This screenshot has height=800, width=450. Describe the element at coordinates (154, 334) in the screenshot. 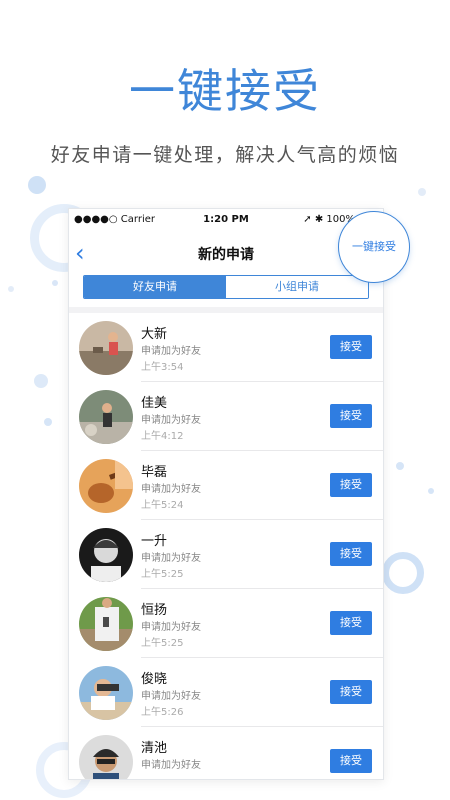

I see `requester-name: 大新` at that location.